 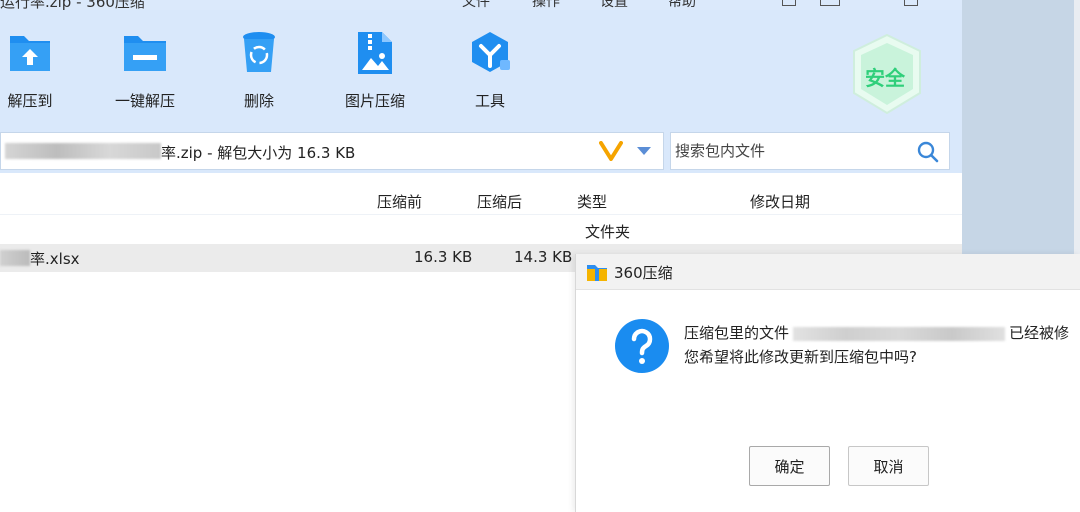 What do you see at coordinates (258, 153) in the screenshot?
I see `address-text: 率.zip - 解包大小为 16.3 KB` at bounding box center [258, 153].